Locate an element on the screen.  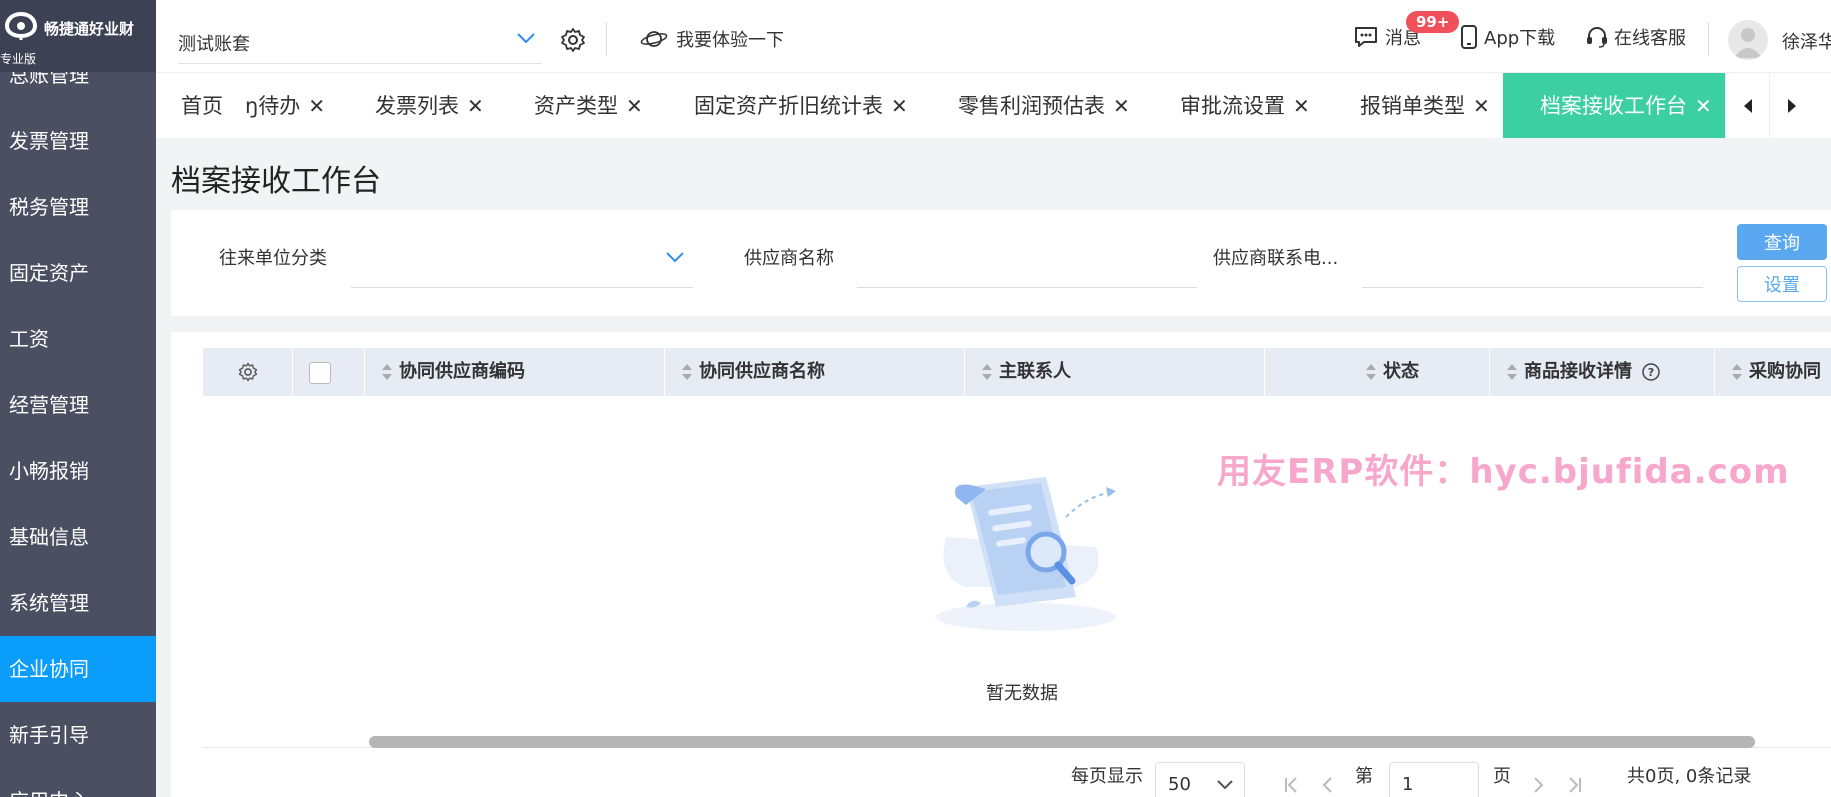
filter-panel: 往来单位分类 供应商名称 供应商联系电... 查询 设置 is located at coordinates (1001, 263).